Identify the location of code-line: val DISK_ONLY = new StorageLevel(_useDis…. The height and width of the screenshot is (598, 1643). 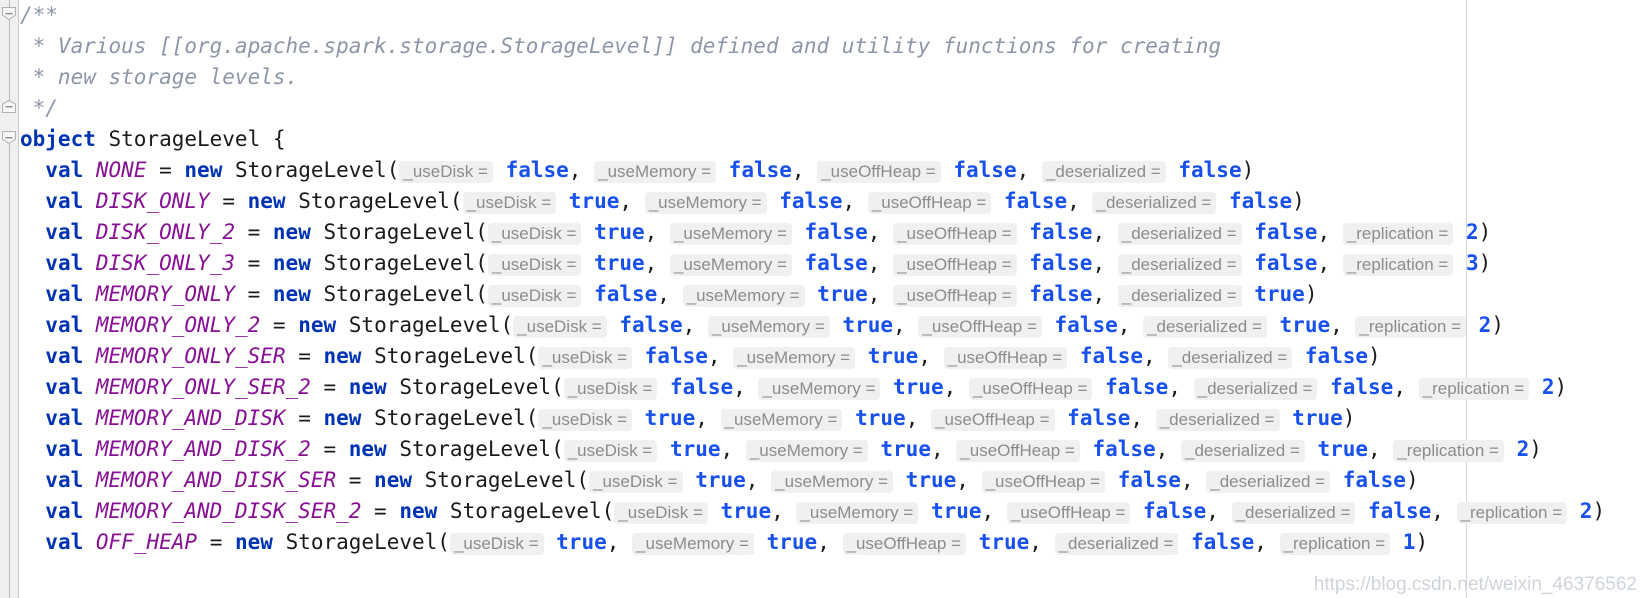
(662, 201).